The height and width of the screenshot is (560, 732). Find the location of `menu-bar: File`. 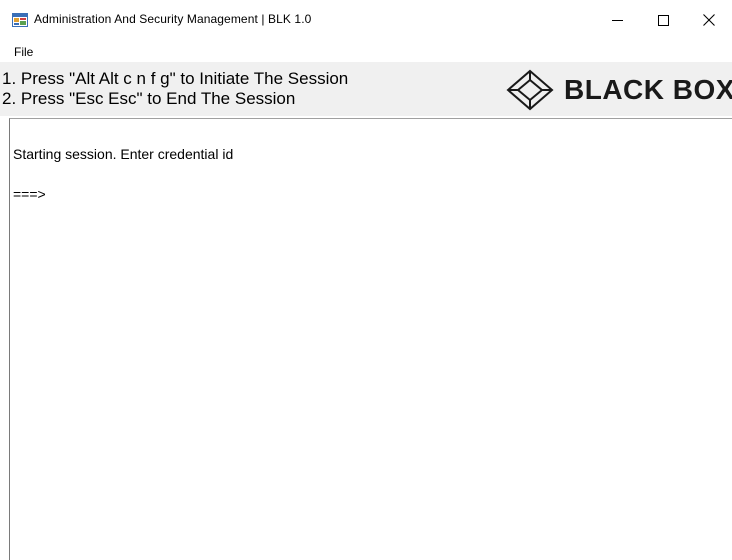

menu-bar: File is located at coordinates (366, 51).